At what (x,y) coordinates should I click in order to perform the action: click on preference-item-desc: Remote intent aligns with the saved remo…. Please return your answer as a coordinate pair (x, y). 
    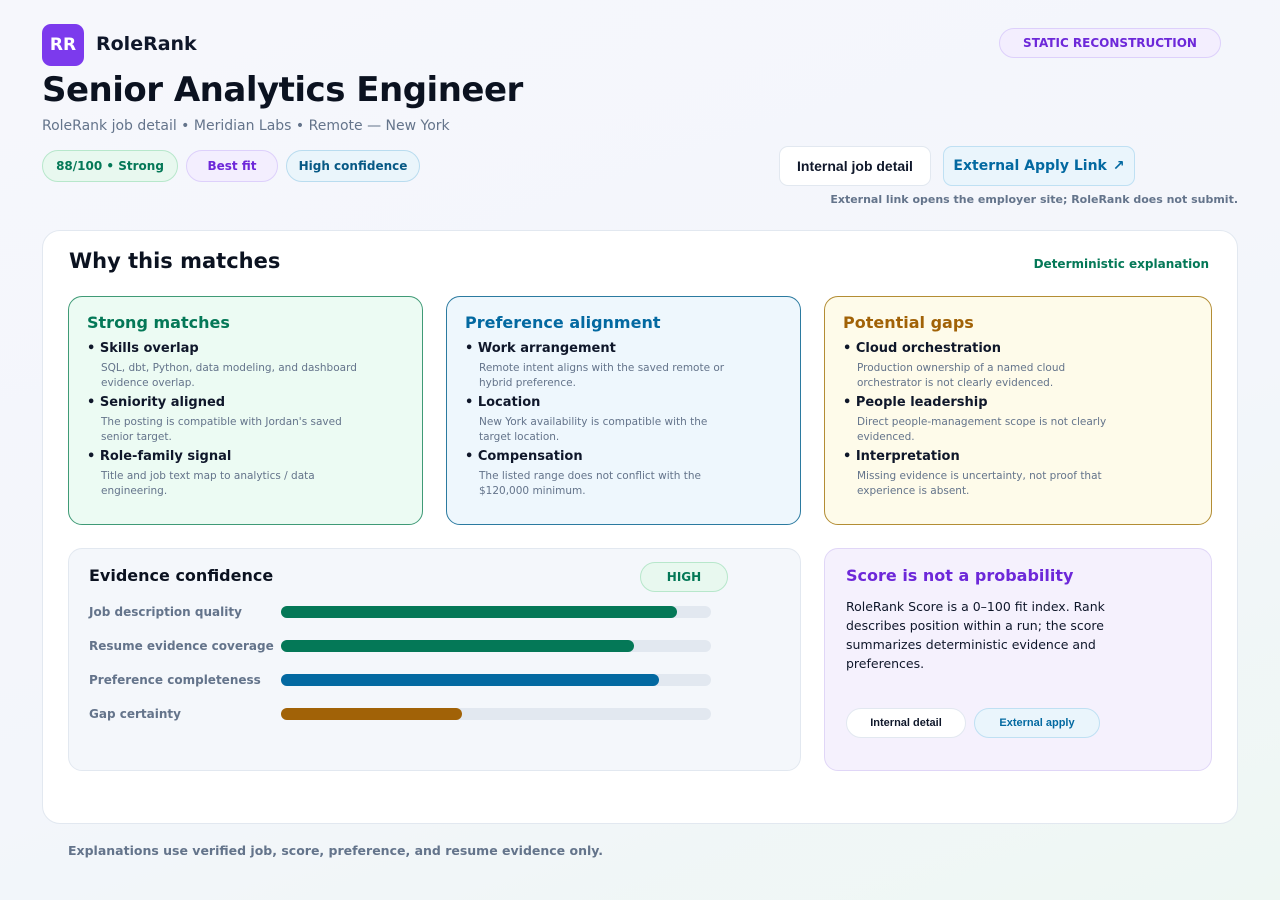
    Looking at the image, I should click on (602, 375).